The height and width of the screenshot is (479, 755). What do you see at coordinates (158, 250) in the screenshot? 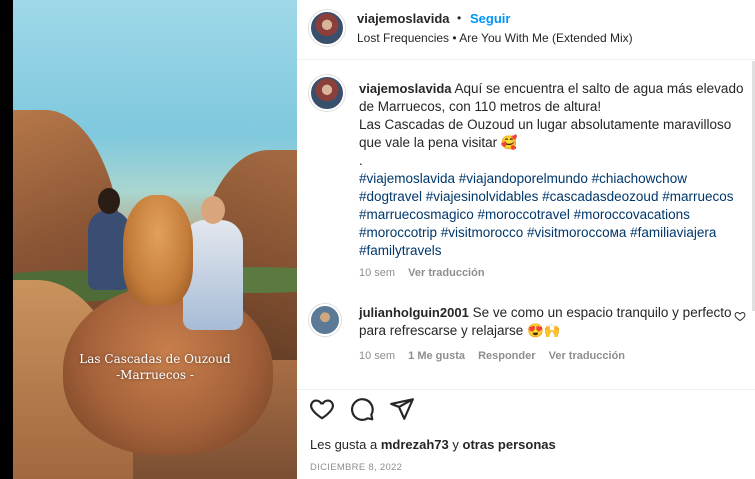
I see `dog` at bounding box center [158, 250].